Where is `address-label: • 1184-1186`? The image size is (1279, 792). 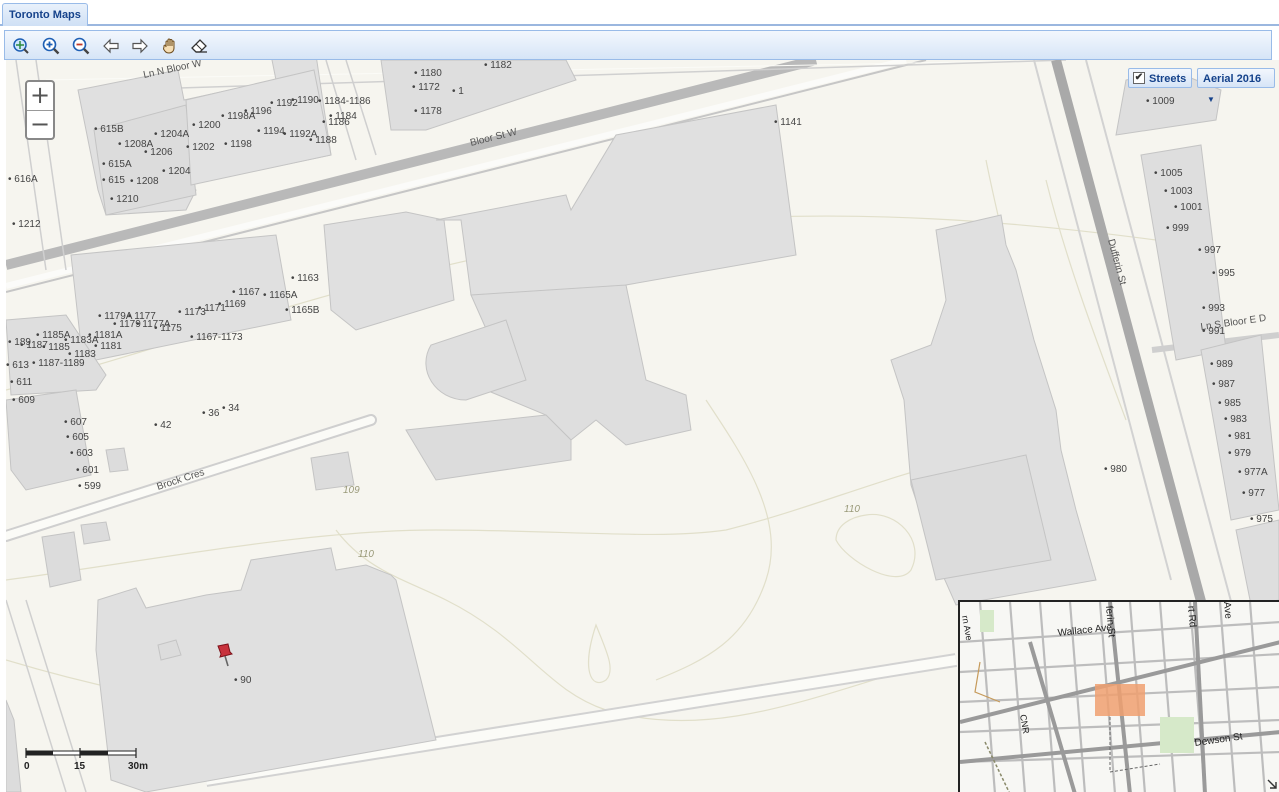 address-label: • 1184-1186 is located at coordinates (344, 101).